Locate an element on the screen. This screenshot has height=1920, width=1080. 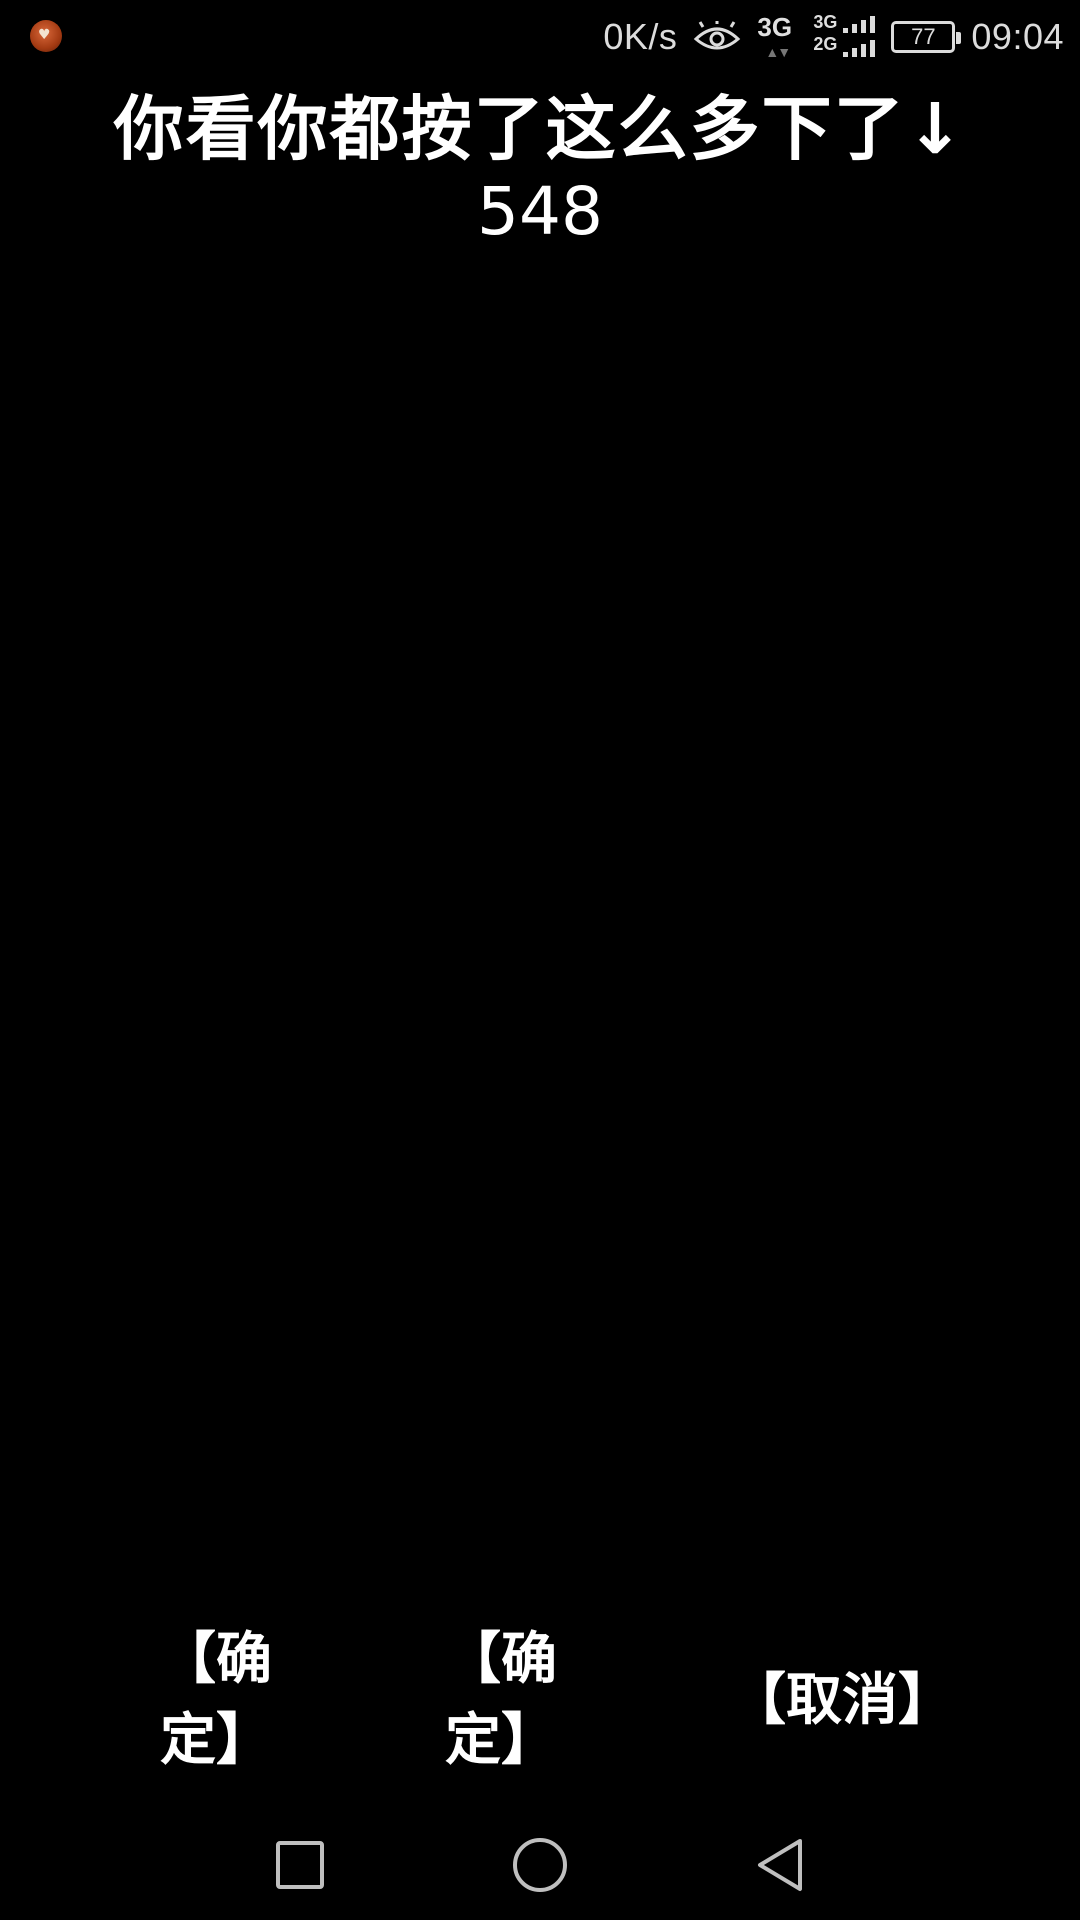
confirm-button-1: 【确定】 is located at coordinates (255, 1700).